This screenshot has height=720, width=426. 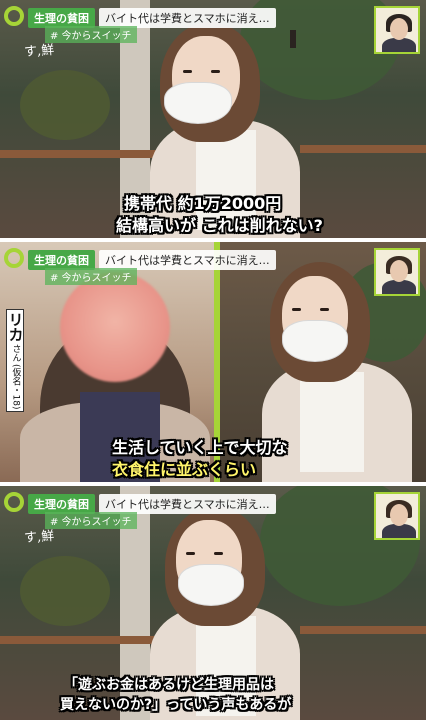 I want to click on caption-line-1: 携帯代 約1万2000円, so click(x=203, y=203).